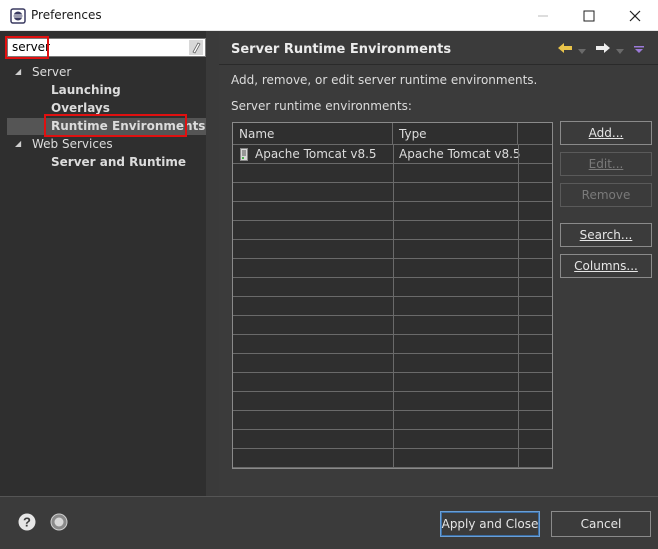 The image size is (658, 549). I want to click on tree-scrollbar, so click(212, 263).